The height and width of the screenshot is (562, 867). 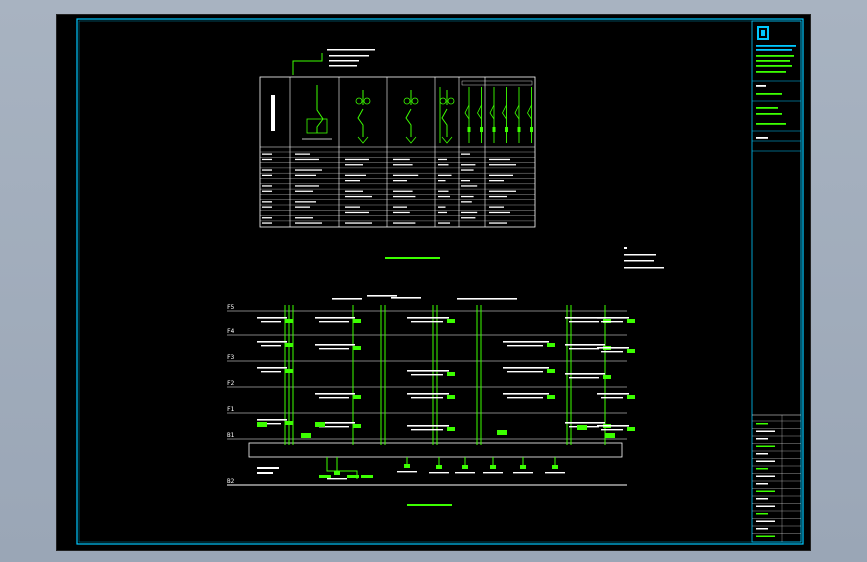 I want to click on title-block-text-lines, so click(x=776, y=92).